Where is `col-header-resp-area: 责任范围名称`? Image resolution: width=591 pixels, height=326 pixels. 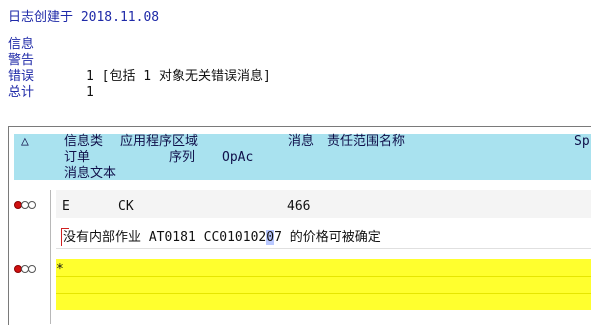 col-header-resp-area: 责任范围名称 is located at coordinates (366, 142).